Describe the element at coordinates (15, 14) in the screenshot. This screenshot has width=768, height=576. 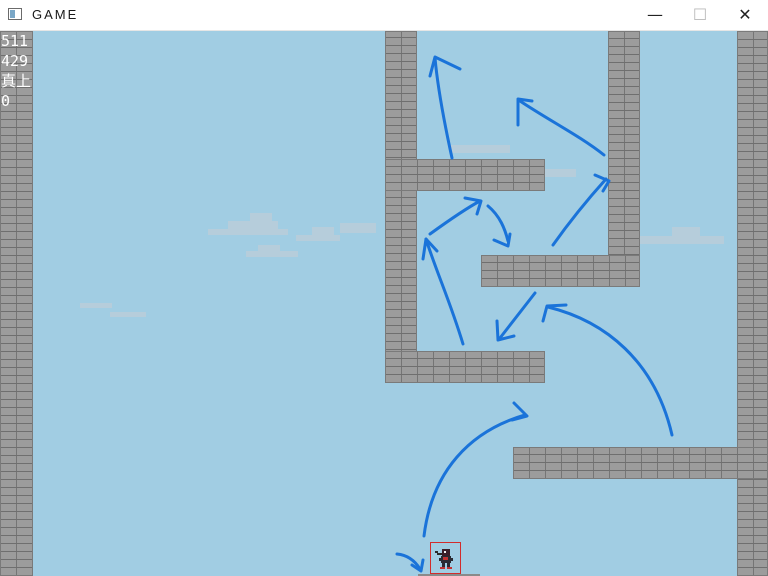
I see `app-window-icon` at that location.